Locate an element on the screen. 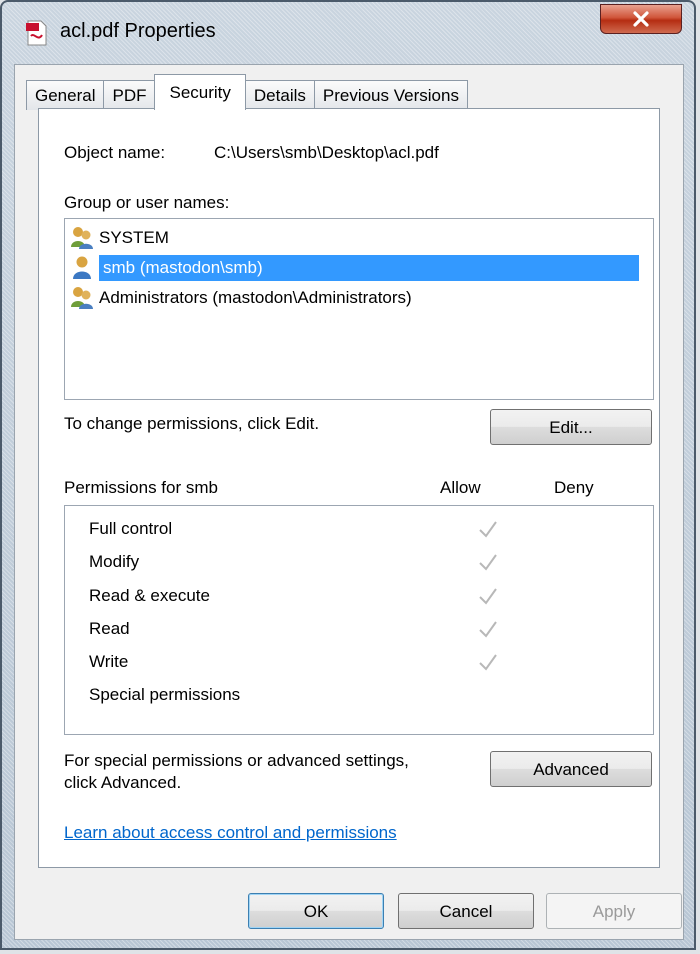 The image size is (700, 954). user-label: smb (mastodon\smb) is located at coordinates (369, 268).